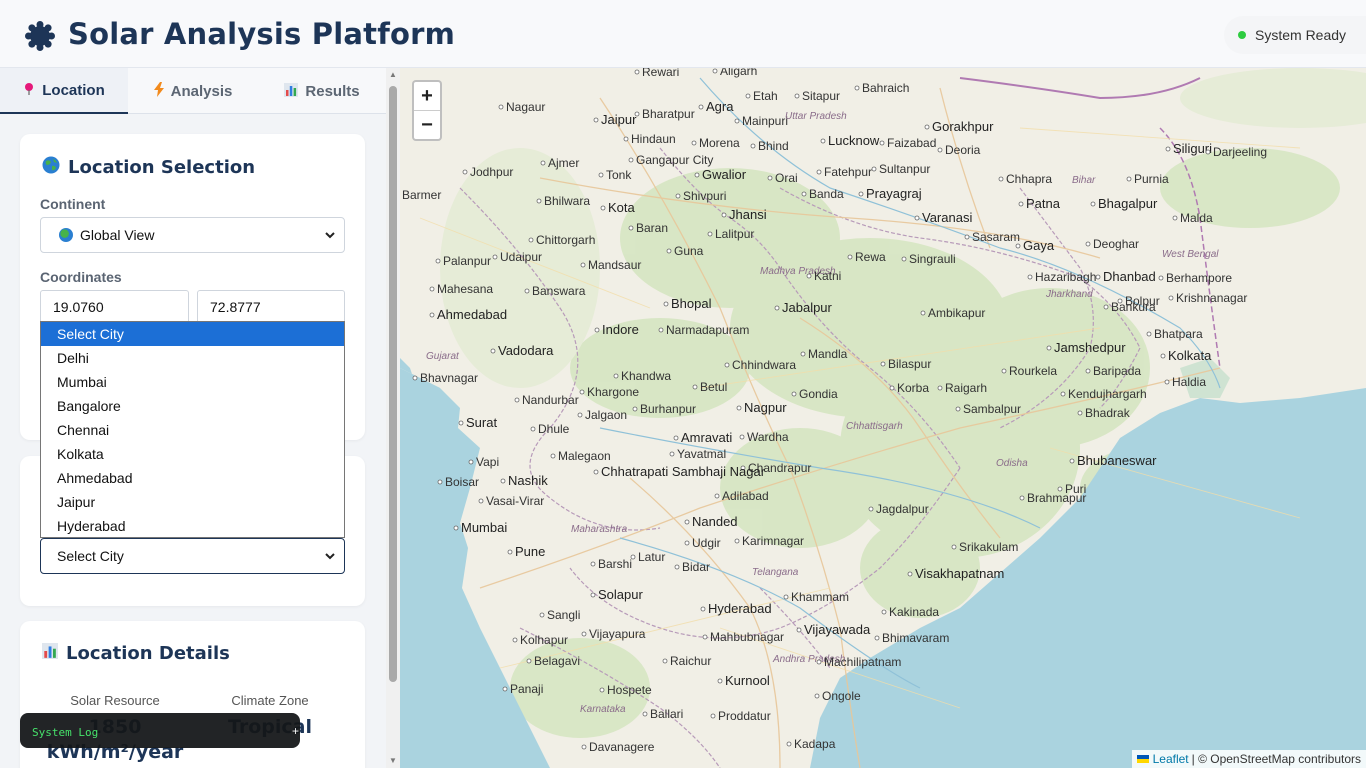 Image resolution: width=1366 pixels, height=768 pixels. What do you see at coordinates (1029, 179) in the screenshot?
I see `map-place-label: Chhapra` at bounding box center [1029, 179].